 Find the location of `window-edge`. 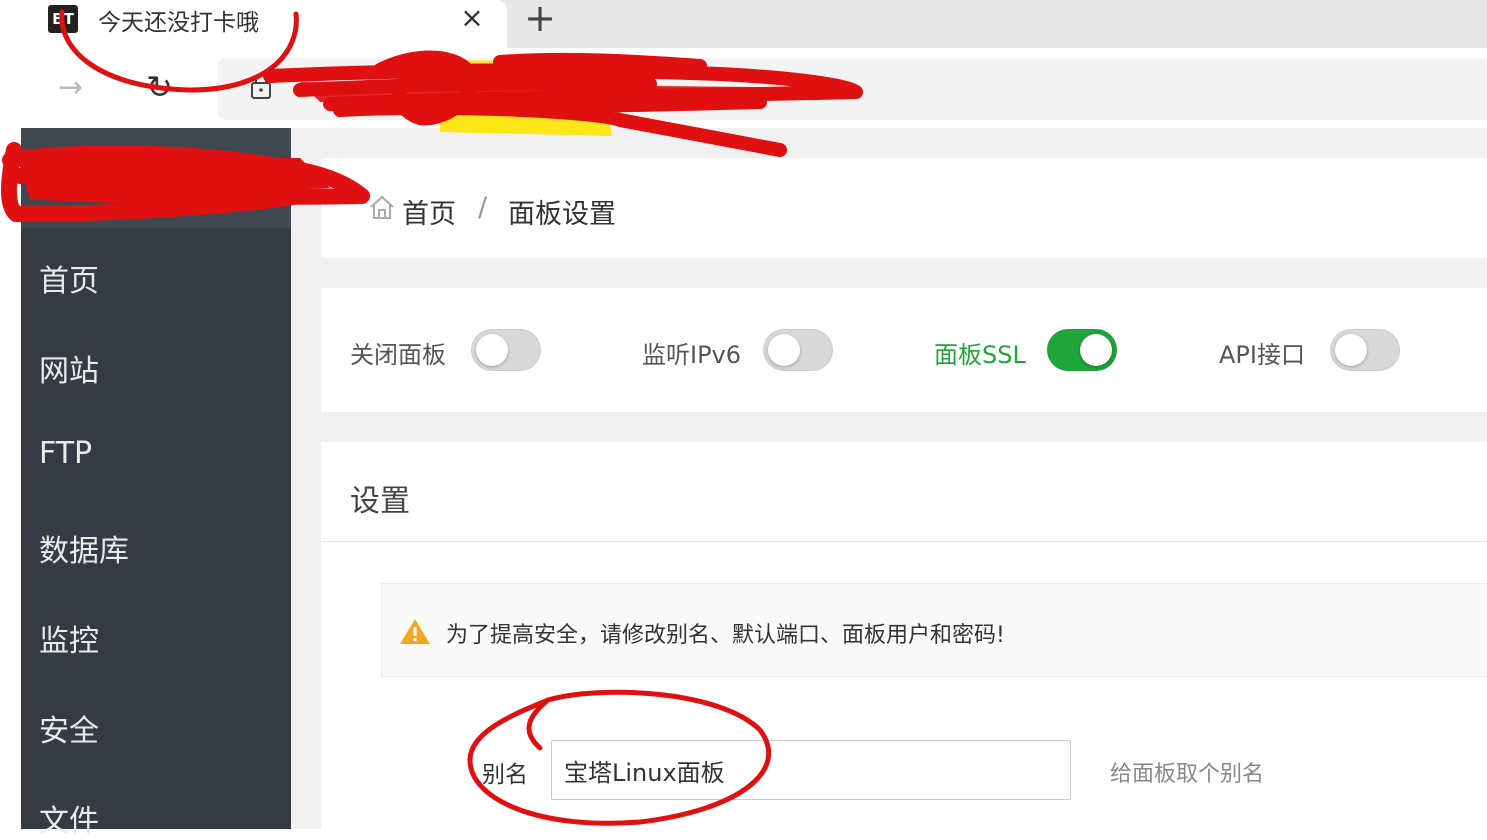

window-edge is located at coordinates (10, 414).